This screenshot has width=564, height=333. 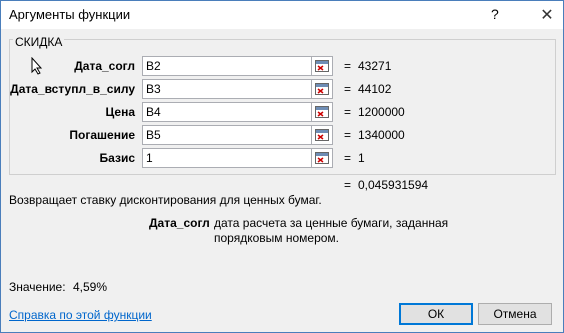 What do you see at coordinates (547, 15) in the screenshot?
I see `close-button: ✕` at bounding box center [547, 15].